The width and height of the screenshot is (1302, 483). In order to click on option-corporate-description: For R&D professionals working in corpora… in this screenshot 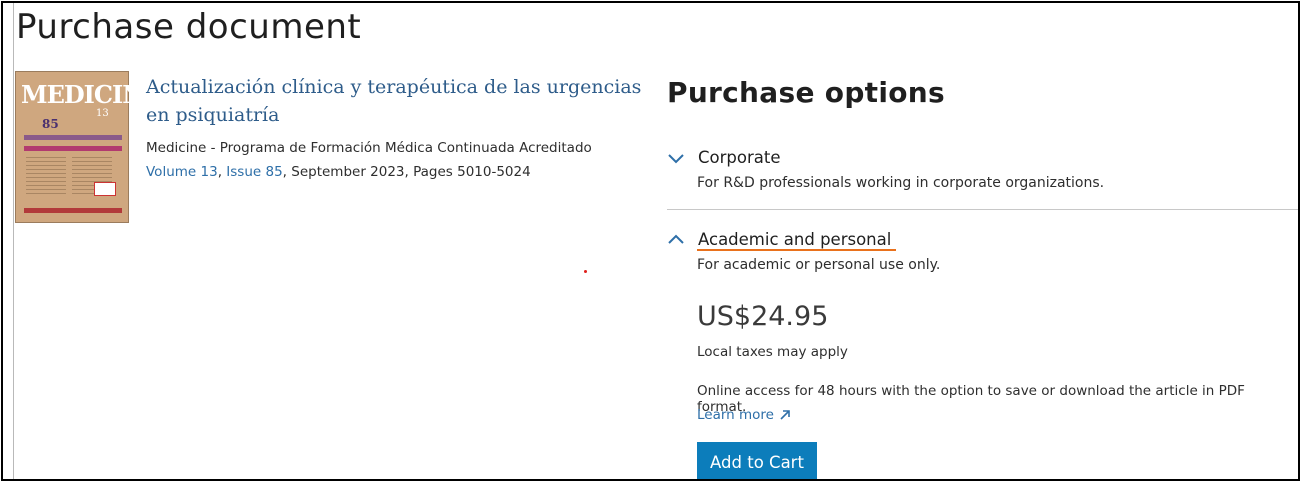, I will do `click(901, 183)`.